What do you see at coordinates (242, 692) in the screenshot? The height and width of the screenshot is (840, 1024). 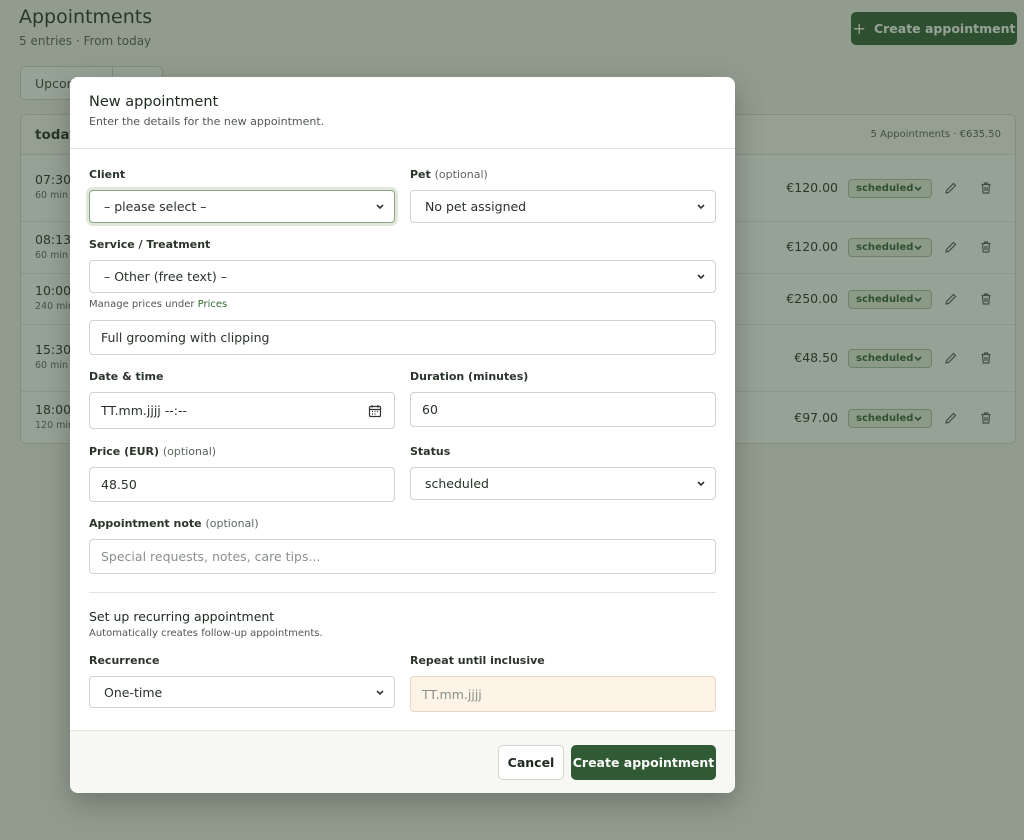 I see `recurrence-select: One-time` at bounding box center [242, 692].